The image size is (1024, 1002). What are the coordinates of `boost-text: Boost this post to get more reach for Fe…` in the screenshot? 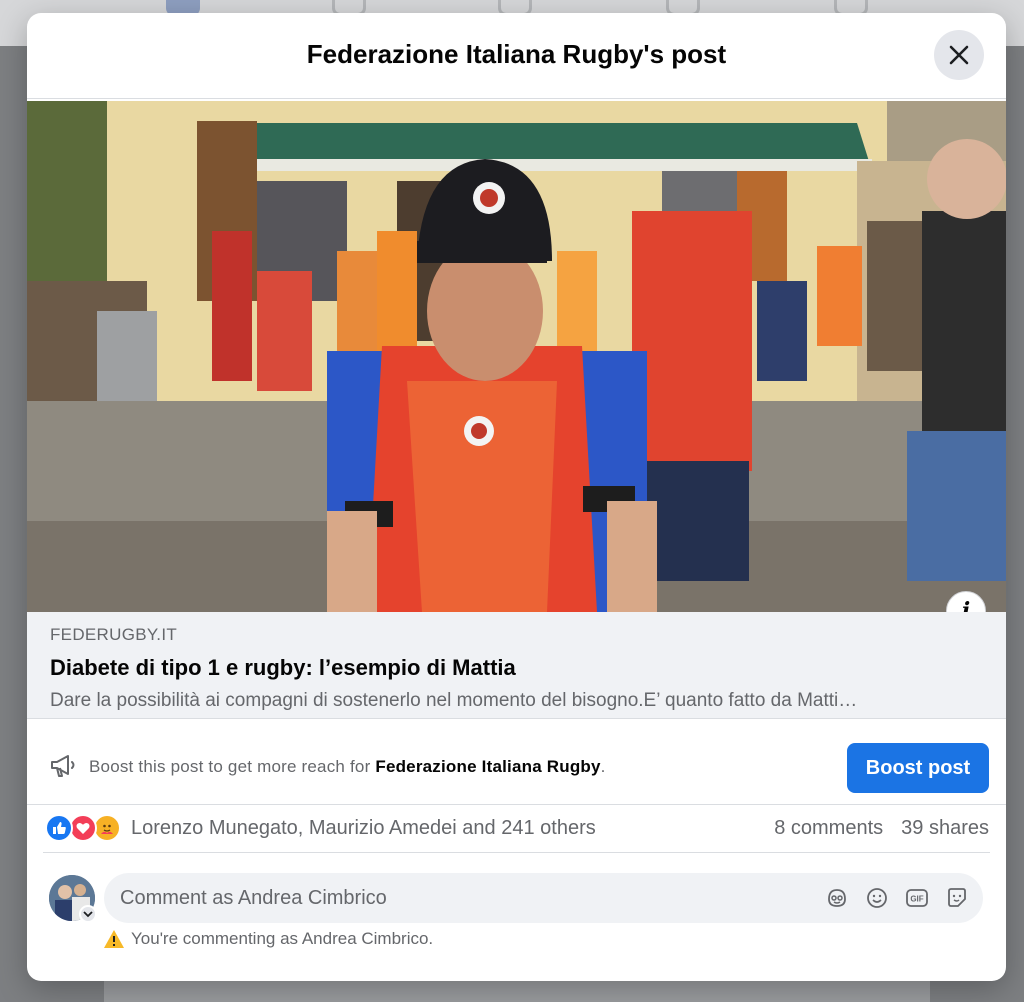 It's located at (347, 767).